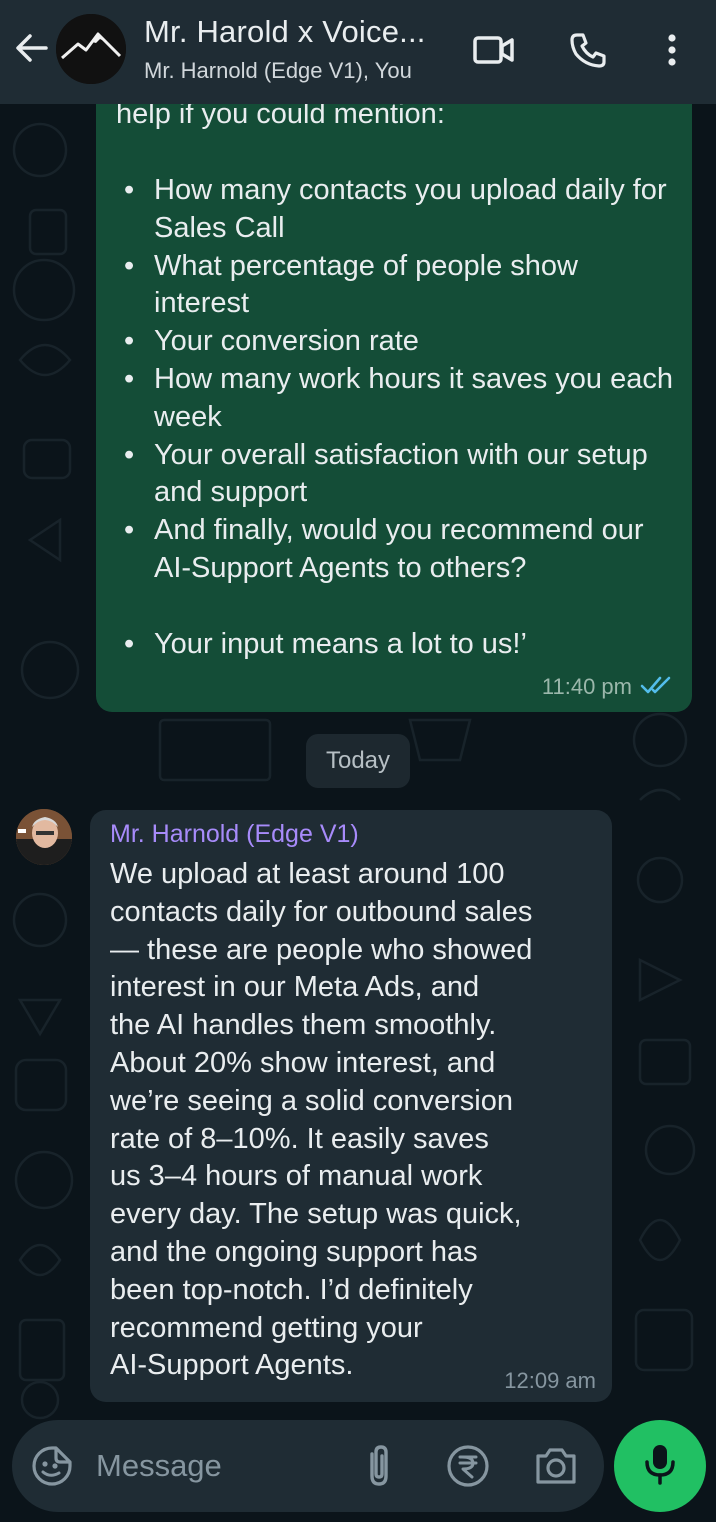 This screenshot has width=716, height=1522. What do you see at coordinates (468, 1466) in the screenshot?
I see `rupee-payment-icon` at bounding box center [468, 1466].